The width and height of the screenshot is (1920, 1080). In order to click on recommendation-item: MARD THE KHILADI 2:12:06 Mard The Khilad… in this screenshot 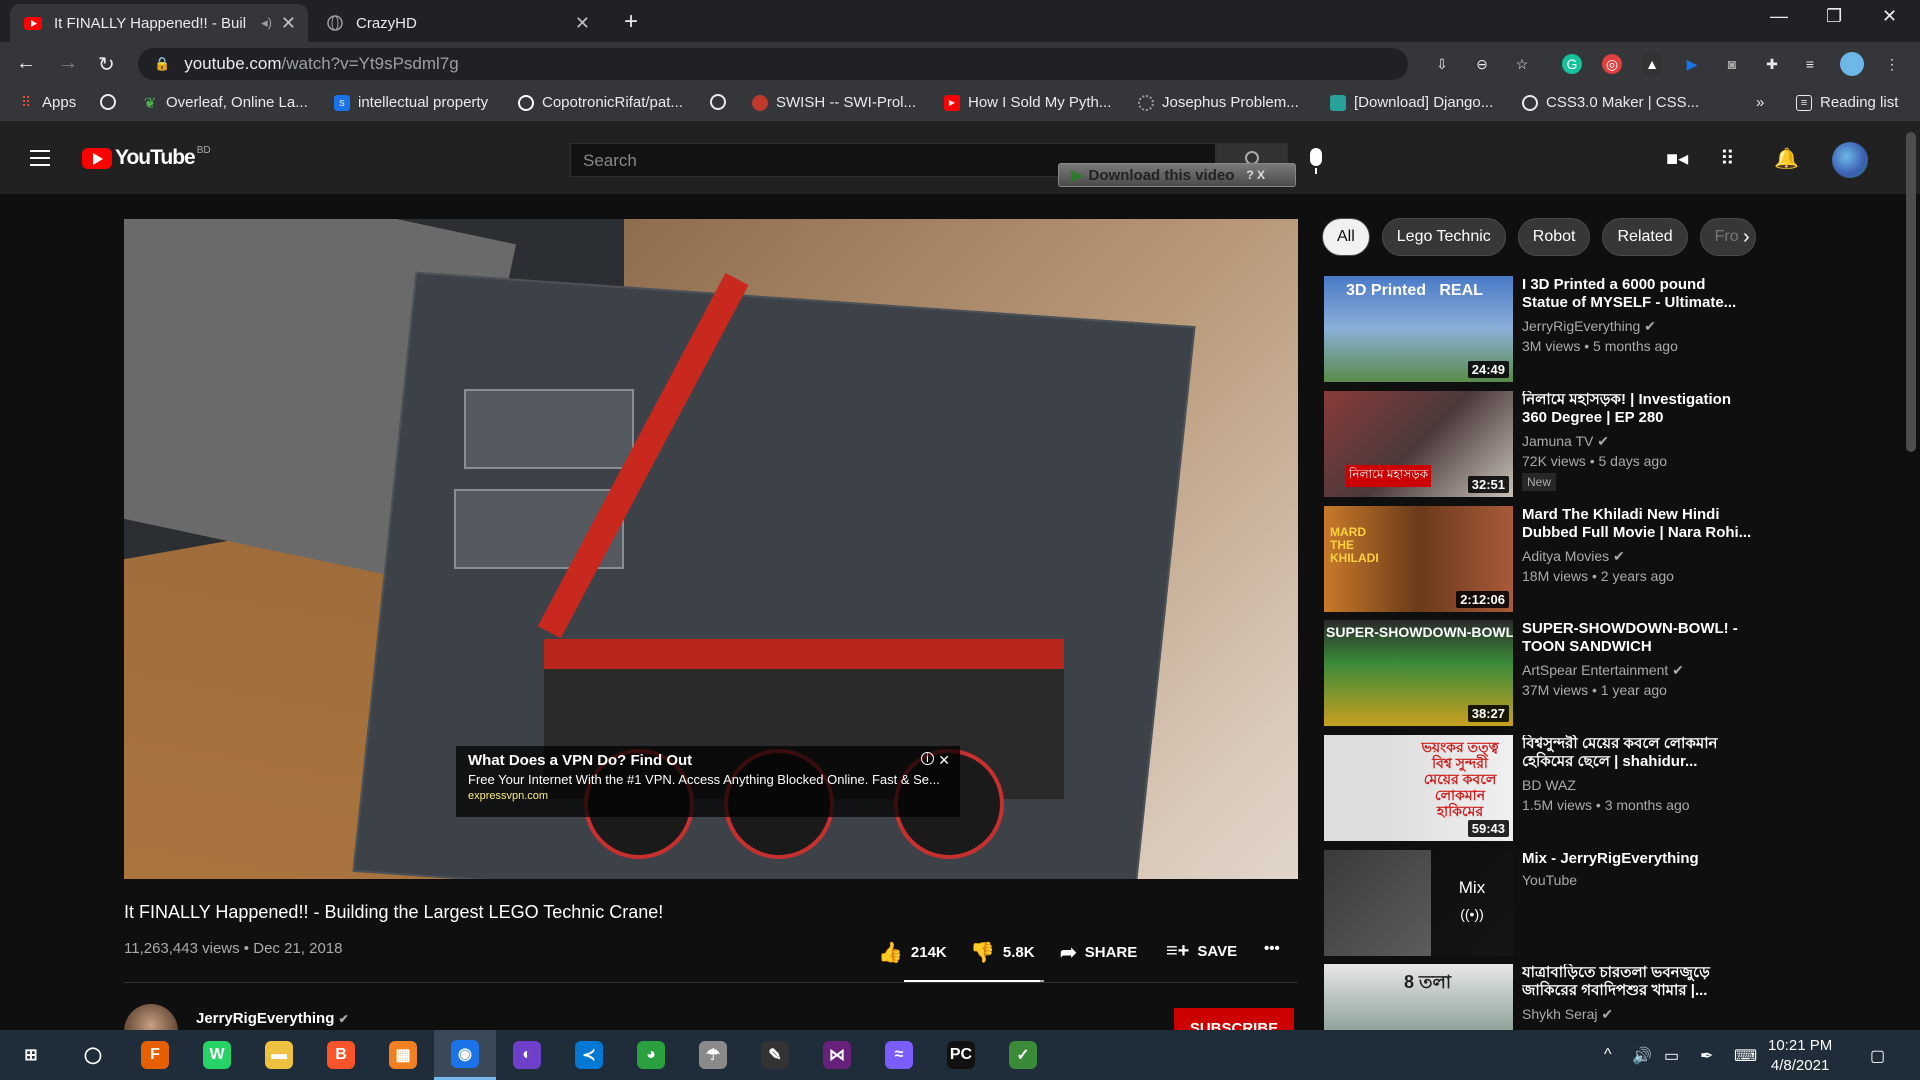, I will do `click(1539, 560)`.